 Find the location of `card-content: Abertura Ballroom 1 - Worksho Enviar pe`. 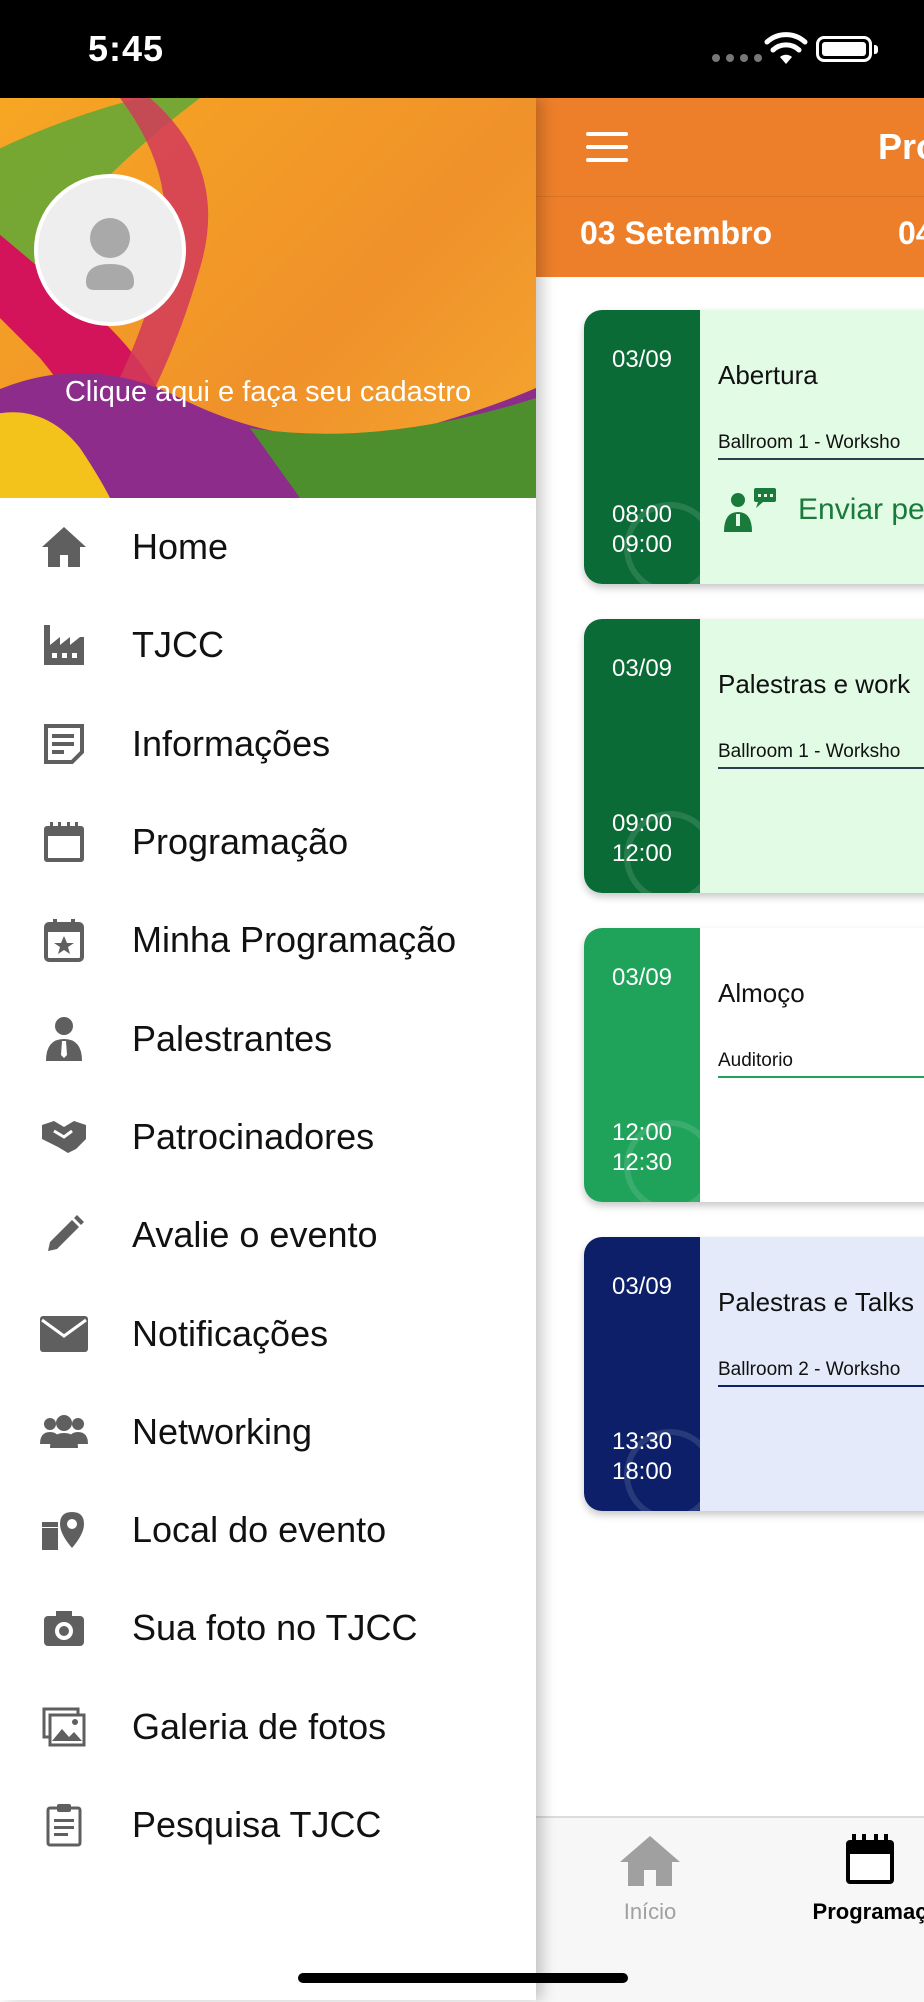

card-content: Abertura Ballroom 1 - Worksho Enviar pe is located at coordinates (812, 447).